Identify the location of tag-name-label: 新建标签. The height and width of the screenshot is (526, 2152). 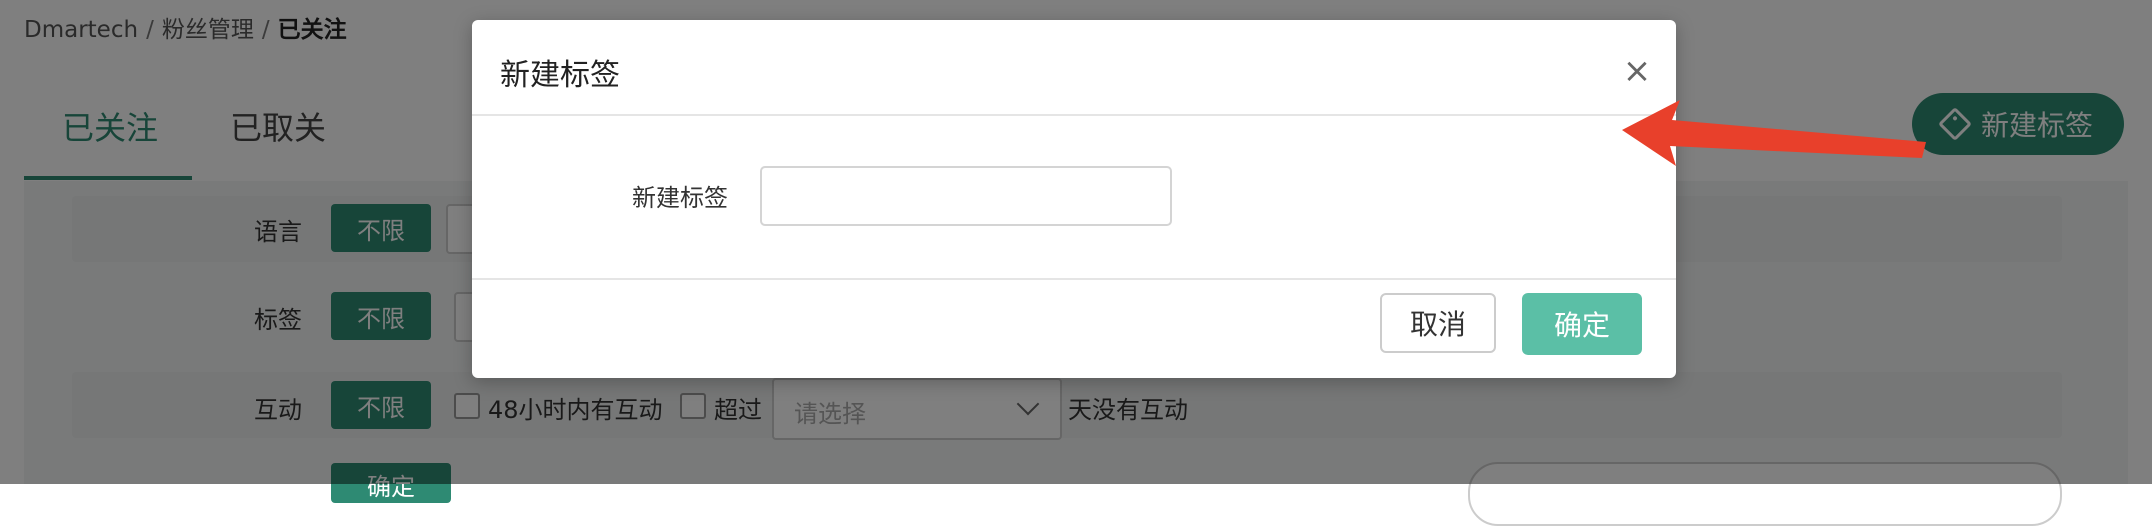
(680, 198).